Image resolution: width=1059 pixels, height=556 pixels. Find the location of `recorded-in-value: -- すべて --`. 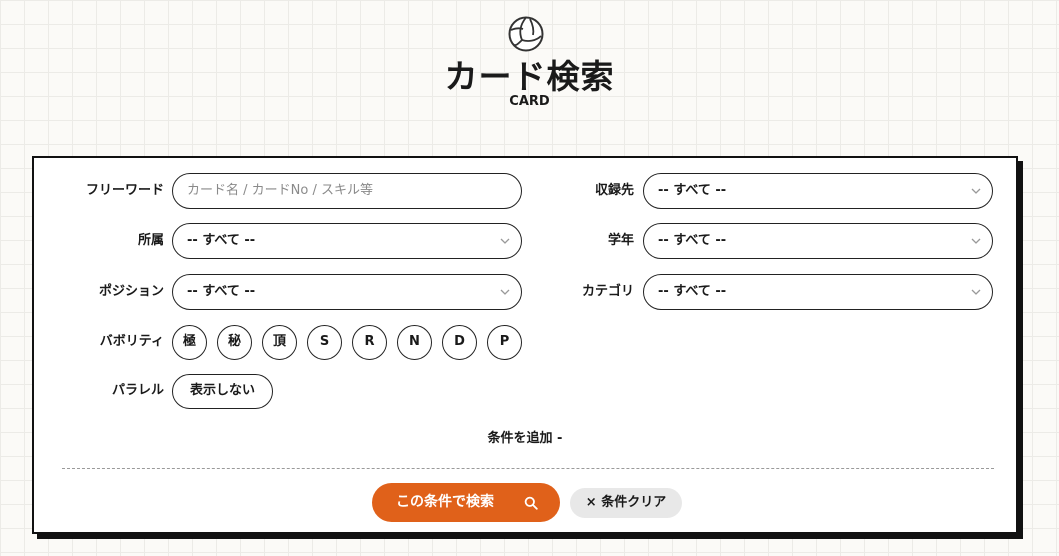

recorded-in-value: -- すべて -- is located at coordinates (692, 190).